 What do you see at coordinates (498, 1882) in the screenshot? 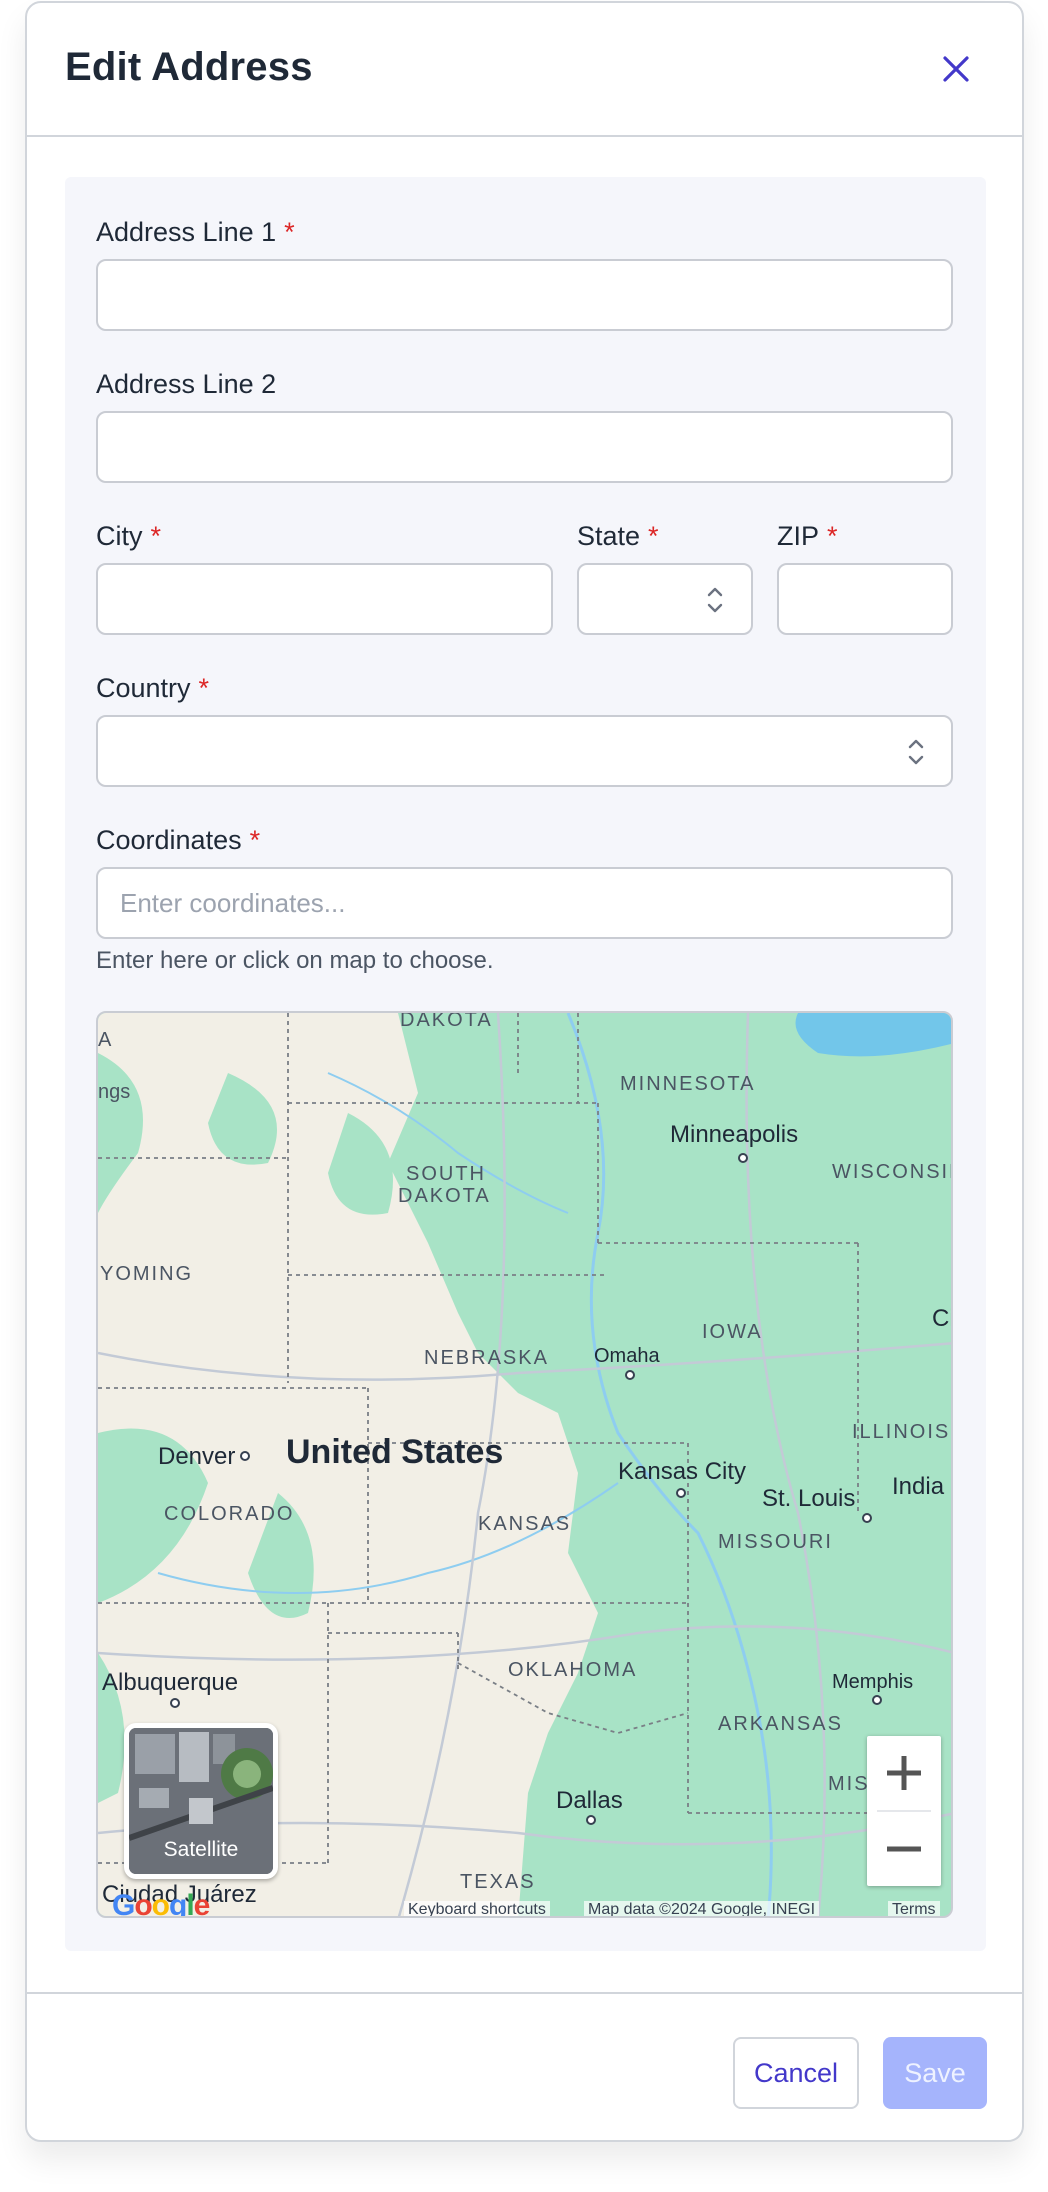
I see `map-state-label: TEXAS` at bounding box center [498, 1882].